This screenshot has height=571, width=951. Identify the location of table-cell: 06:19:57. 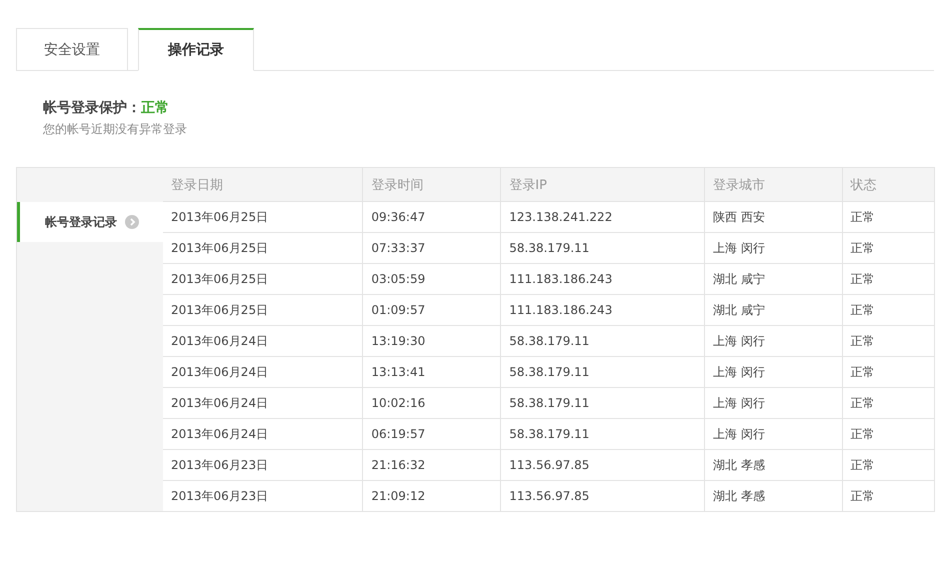
(431, 434).